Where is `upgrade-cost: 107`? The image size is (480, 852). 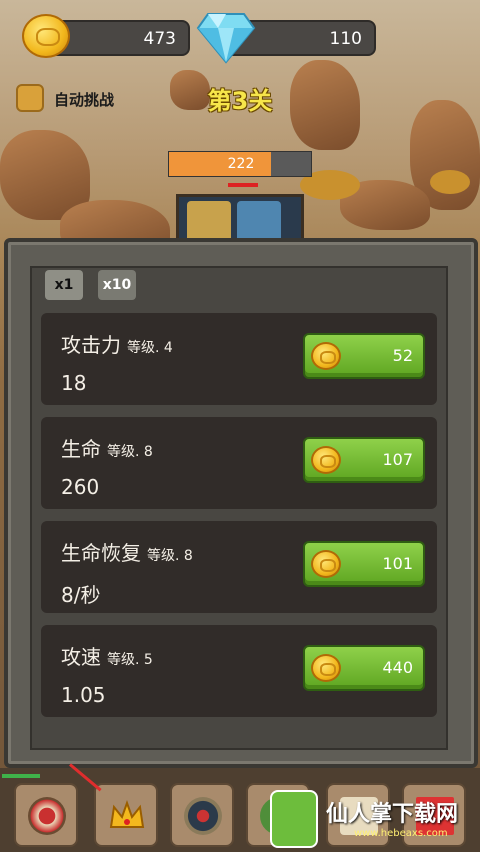
upgrade-cost: 107 is located at coordinates (397, 459).